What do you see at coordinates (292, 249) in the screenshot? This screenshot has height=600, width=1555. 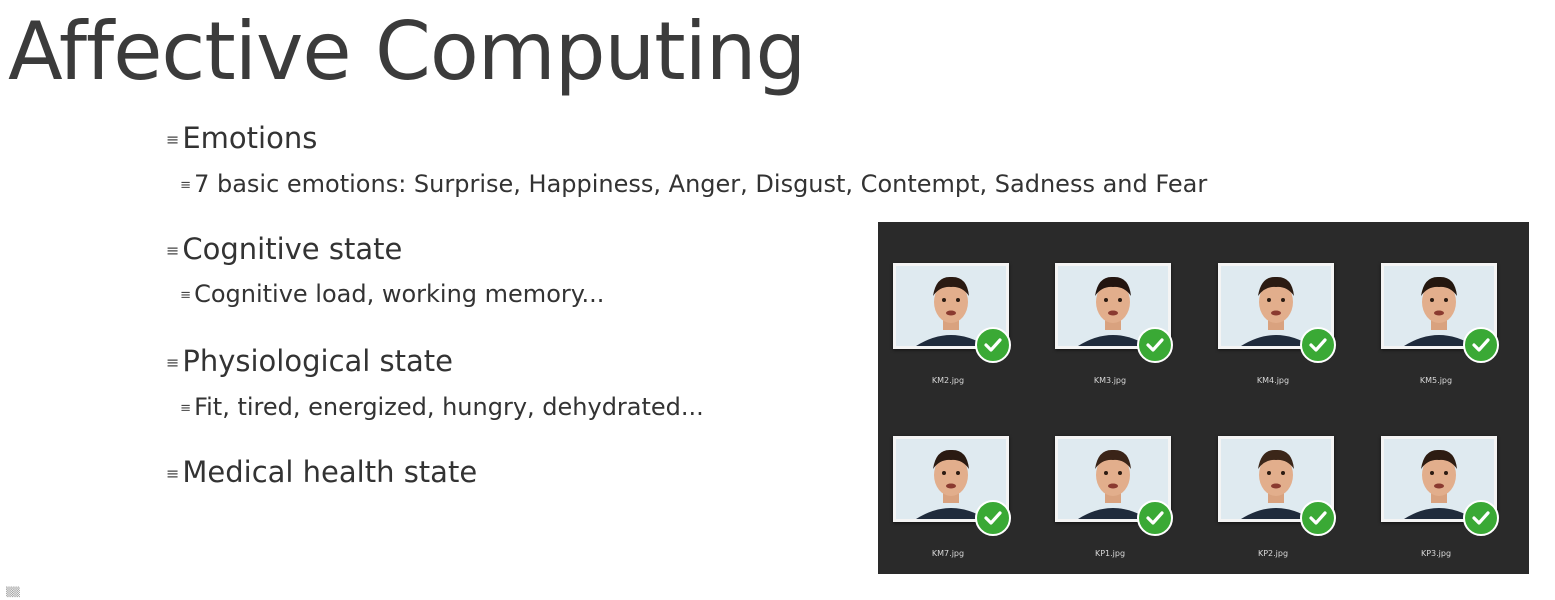 I see `bullet-label: Cognitive state` at bounding box center [292, 249].